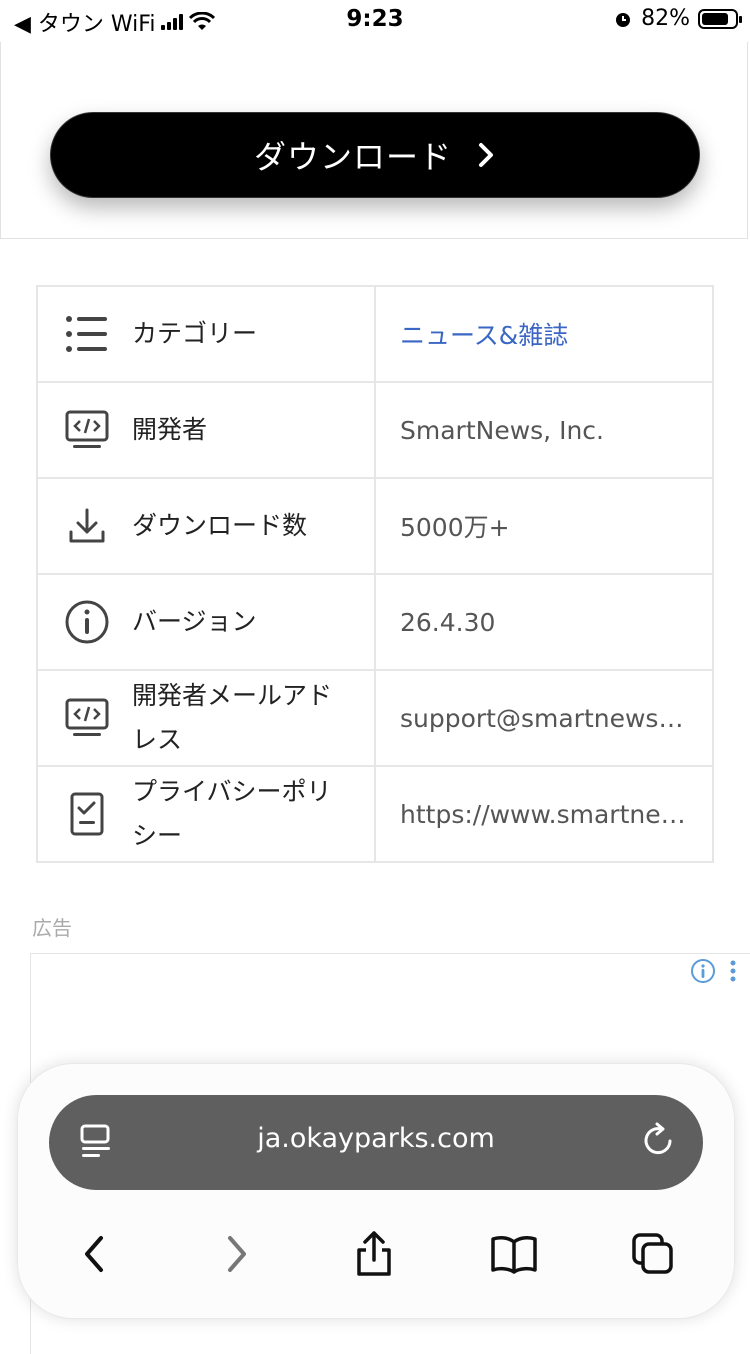 The height and width of the screenshot is (1354, 750). What do you see at coordinates (194, 621) in the screenshot?
I see `row-label: バージョン` at bounding box center [194, 621].